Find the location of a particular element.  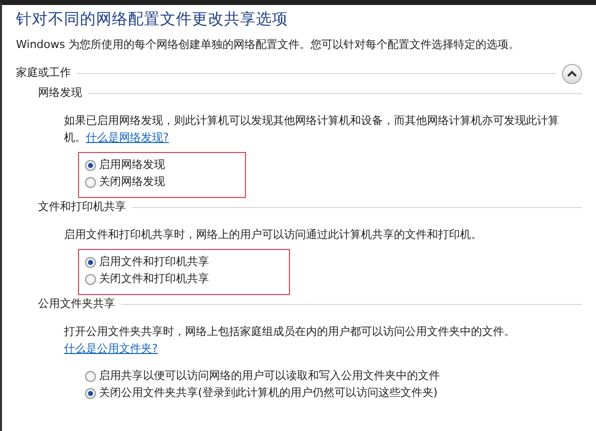

chevron-up-icon is located at coordinates (572, 74).